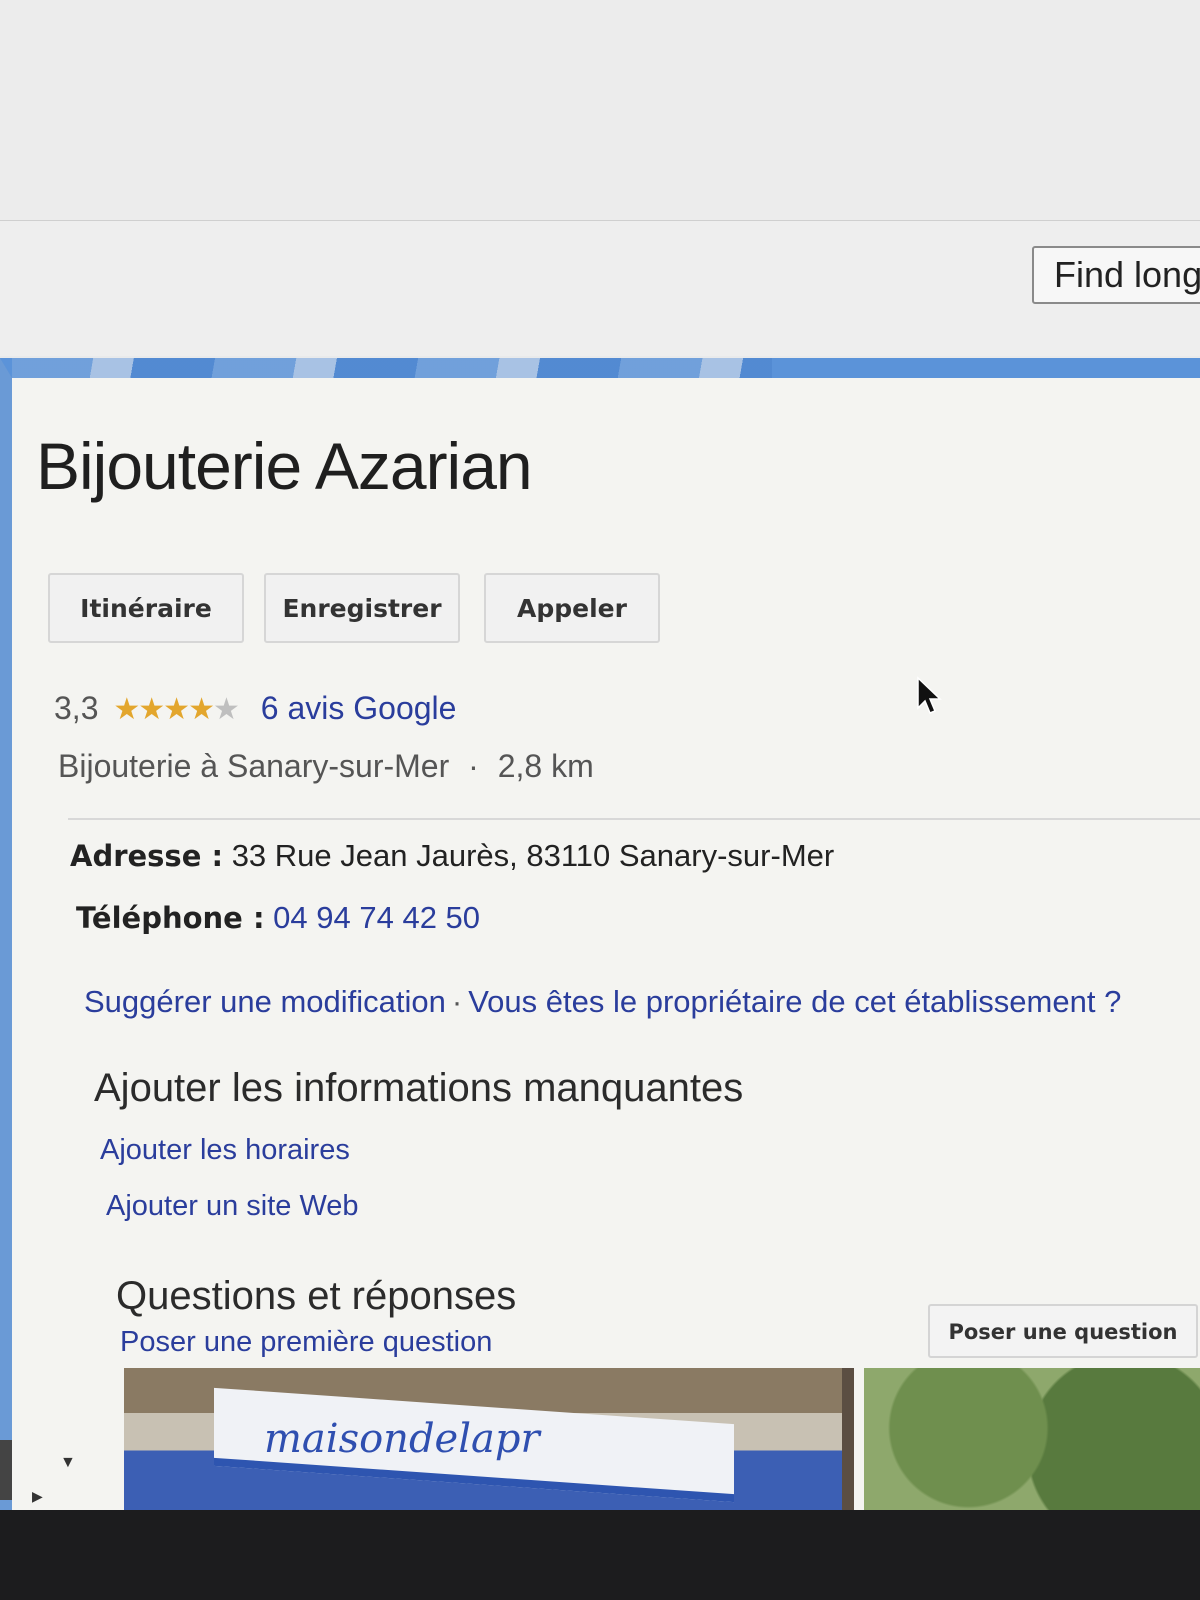  What do you see at coordinates (265, 1001) in the screenshot?
I see `suggest-edit-link: Suggérer une modification` at bounding box center [265, 1001].